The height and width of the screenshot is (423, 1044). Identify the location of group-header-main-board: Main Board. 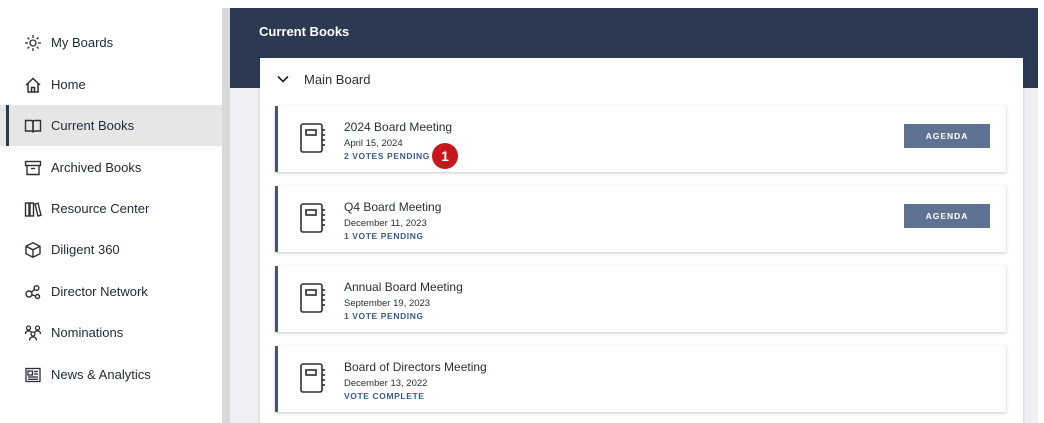
(641, 79).